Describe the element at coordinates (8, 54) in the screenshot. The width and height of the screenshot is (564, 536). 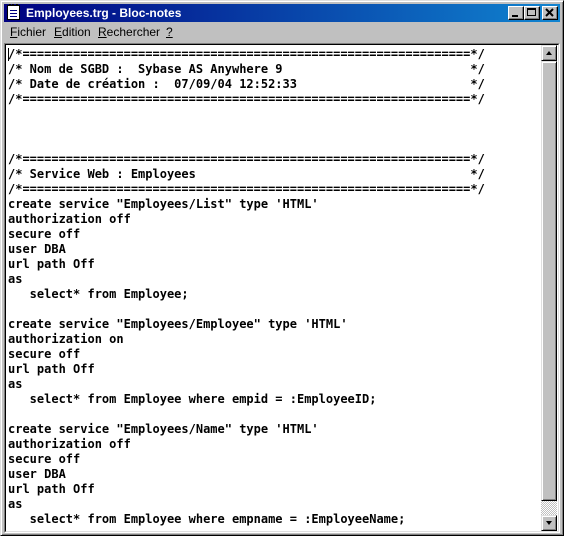
I see `text-caret` at that location.